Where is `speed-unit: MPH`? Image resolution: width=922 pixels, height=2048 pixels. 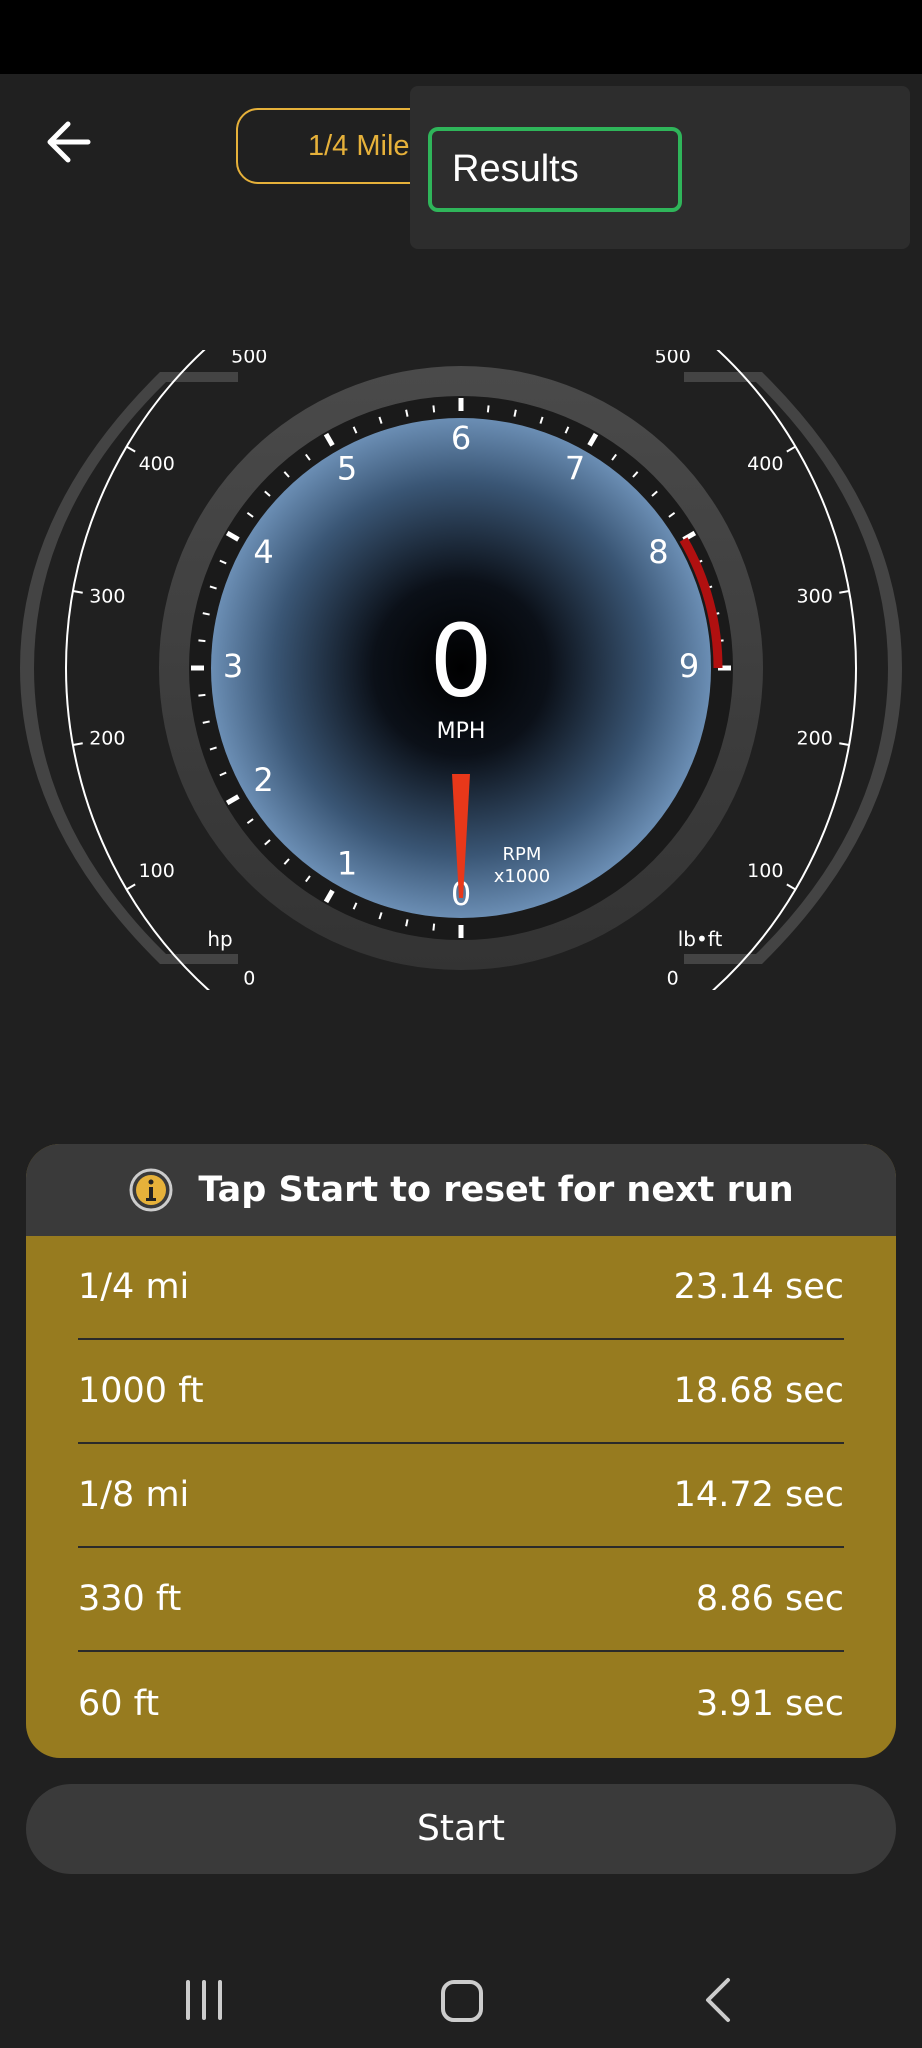 speed-unit: MPH is located at coordinates (461, 731).